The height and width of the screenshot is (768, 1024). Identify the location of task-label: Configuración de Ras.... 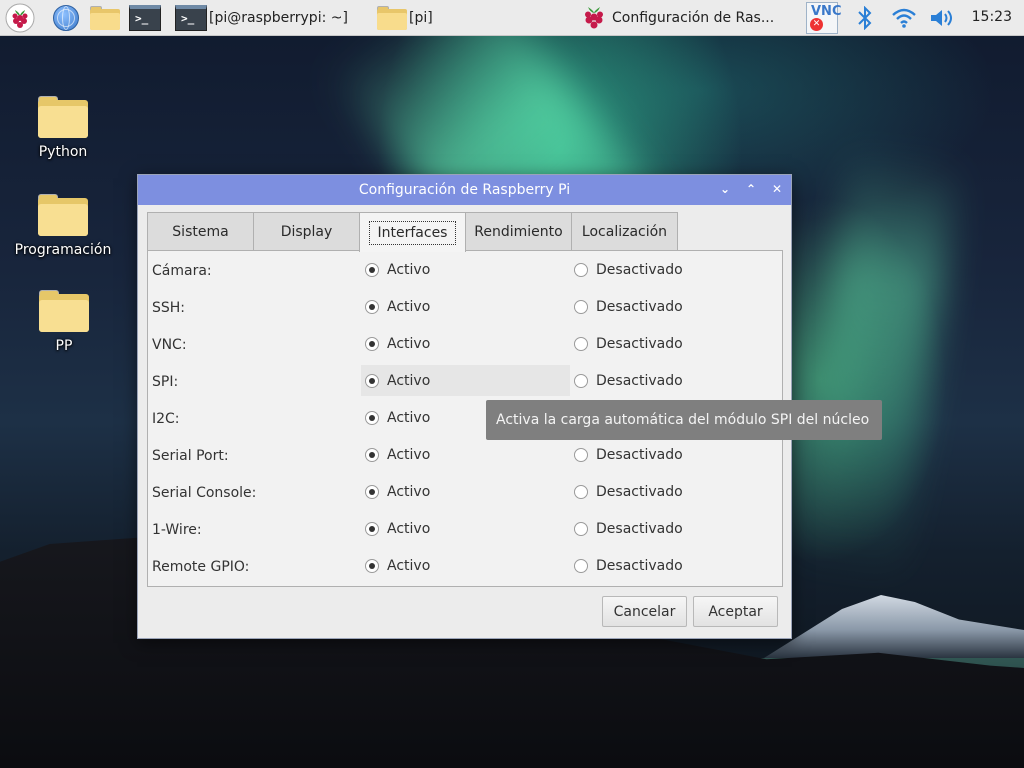
(693, 18).